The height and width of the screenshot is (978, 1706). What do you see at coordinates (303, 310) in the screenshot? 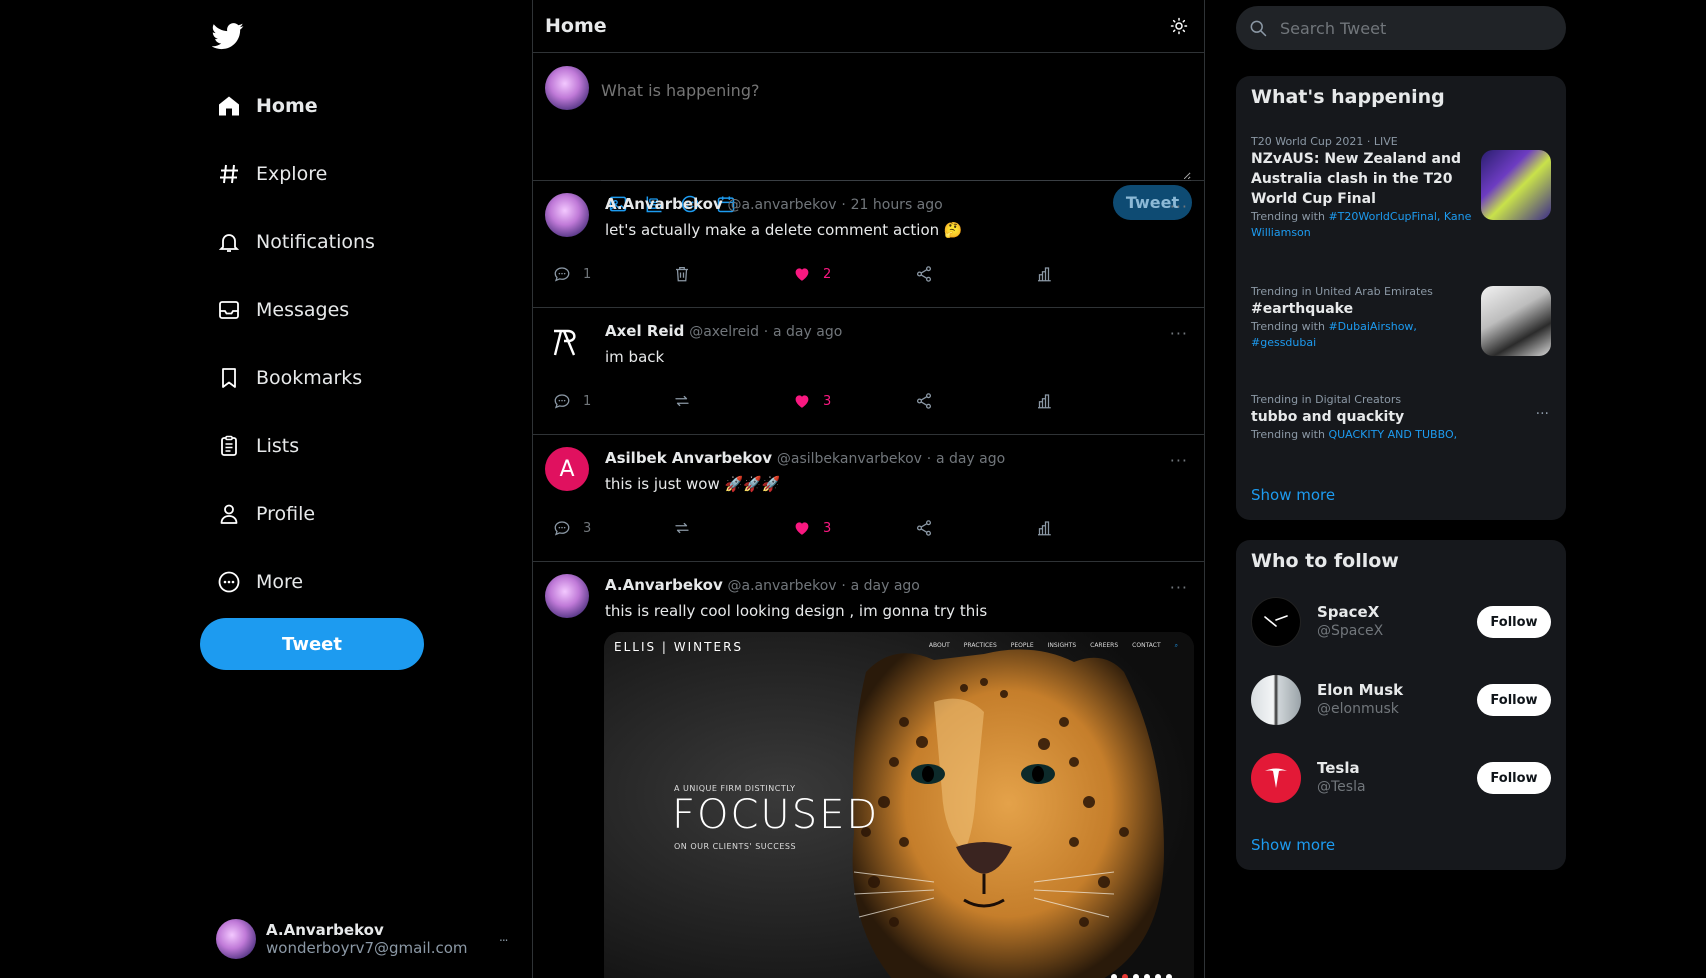
I see `nav-messages-label: Messages` at bounding box center [303, 310].